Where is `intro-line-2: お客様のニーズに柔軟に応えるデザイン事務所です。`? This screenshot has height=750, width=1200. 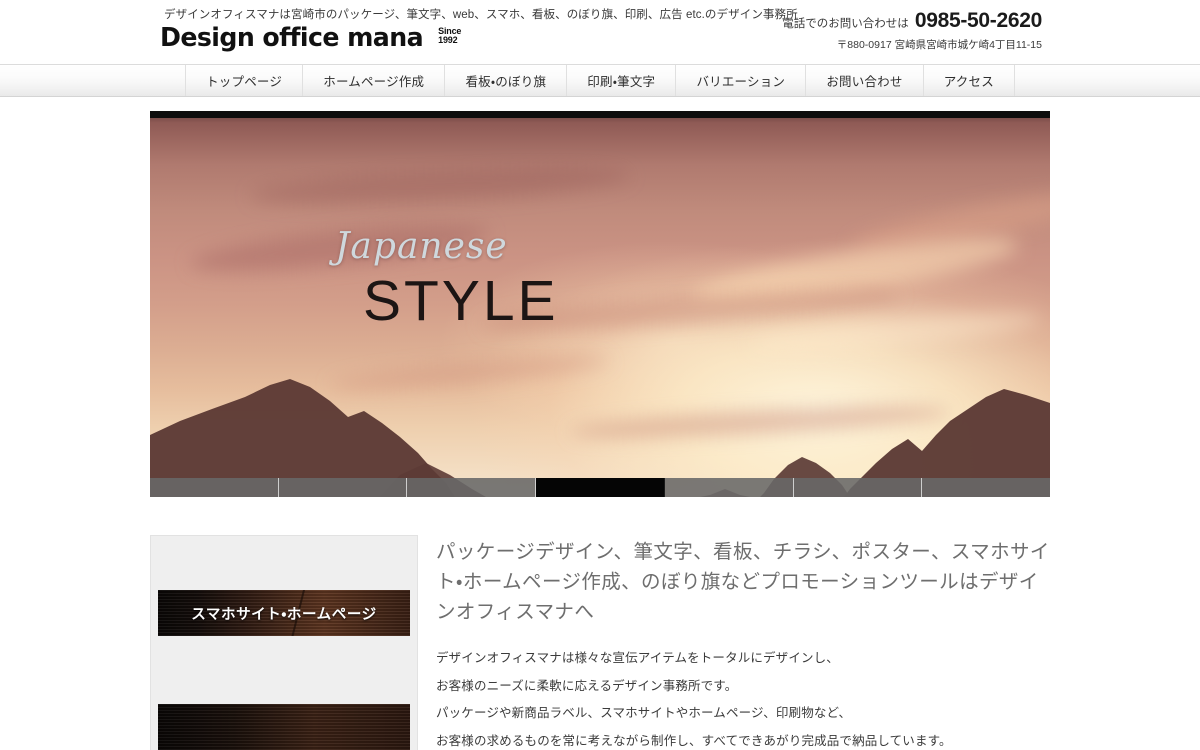 intro-line-2: お客様のニーズに柔軟に応えるデザイン事務所です。 is located at coordinates (587, 685).